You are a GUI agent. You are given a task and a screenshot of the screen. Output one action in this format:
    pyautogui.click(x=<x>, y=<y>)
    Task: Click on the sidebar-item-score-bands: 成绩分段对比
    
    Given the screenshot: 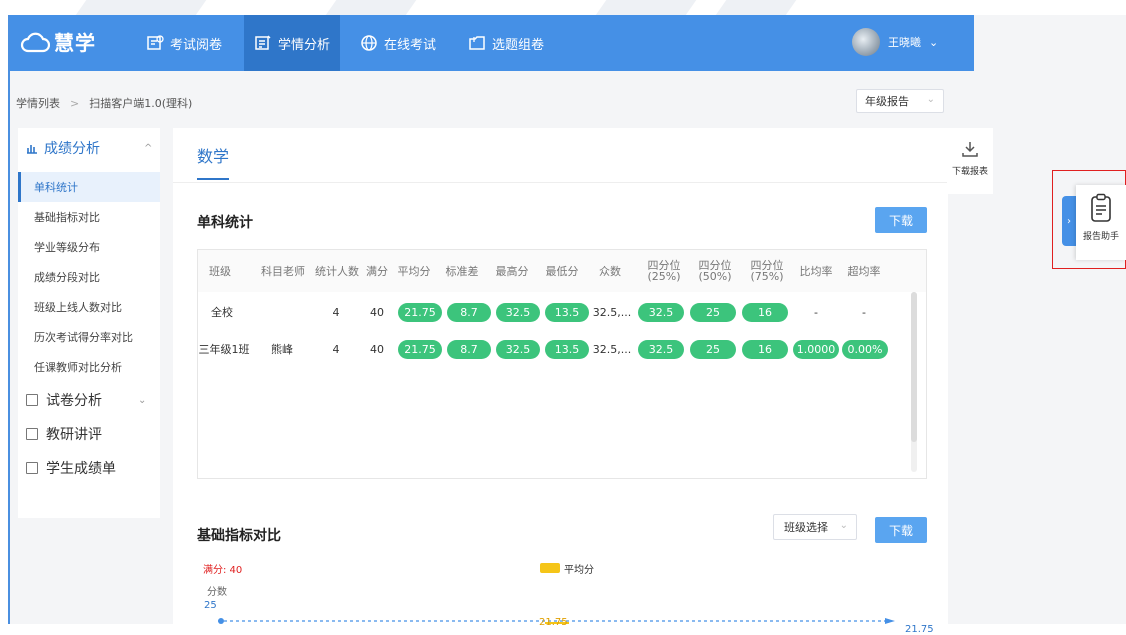 What is the action you would take?
    pyautogui.click(x=89, y=277)
    